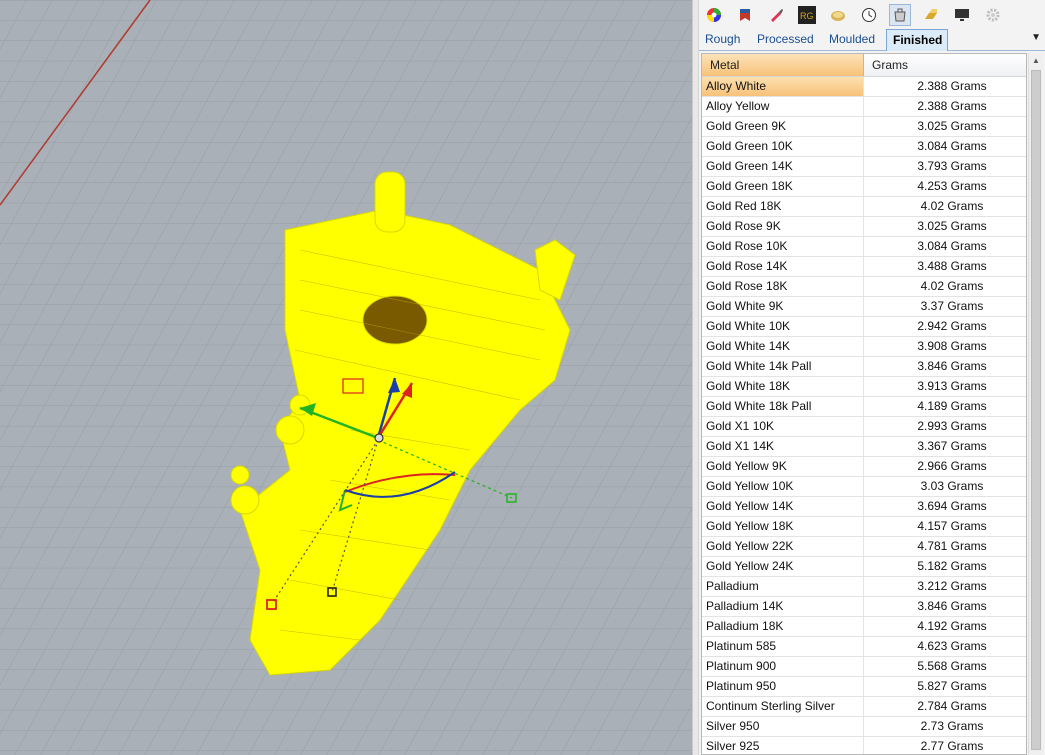 This screenshot has width=1045, height=755. Describe the element at coordinates (783, 266) in the screenshot. I see `metal-cell: Gold Rose 14K` at that location.